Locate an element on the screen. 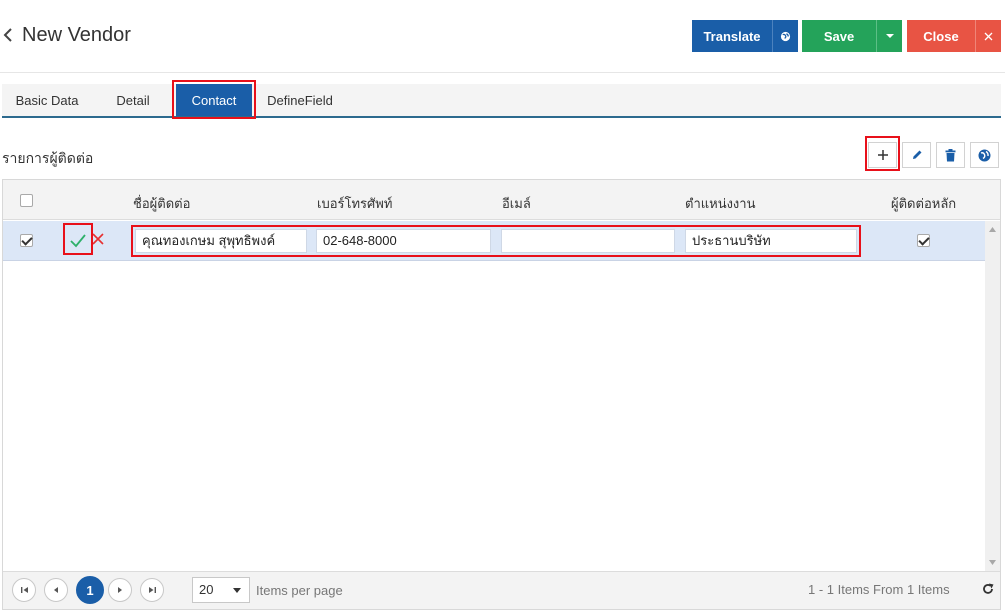  tab-definefield: DefineField is located at coordinates (300, 100).